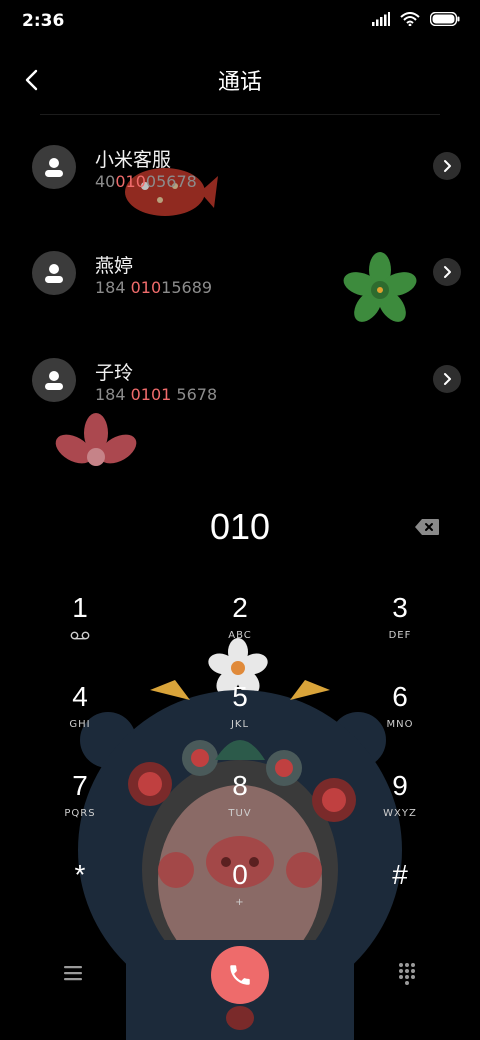  What do you see at coordinates (240, 696) in the screenshot?
I see `key-digit: 5` at bounding box center [240, 696].